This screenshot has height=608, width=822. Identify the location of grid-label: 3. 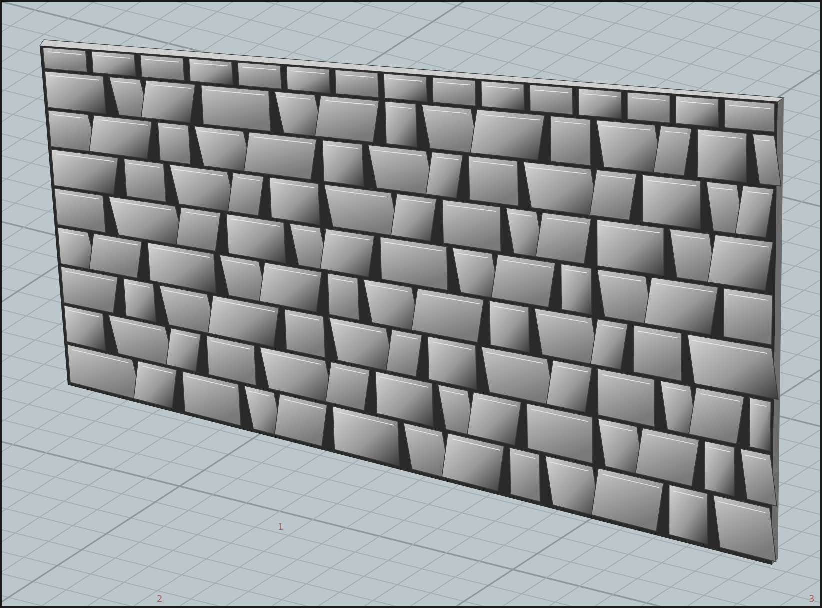
(812, 600).